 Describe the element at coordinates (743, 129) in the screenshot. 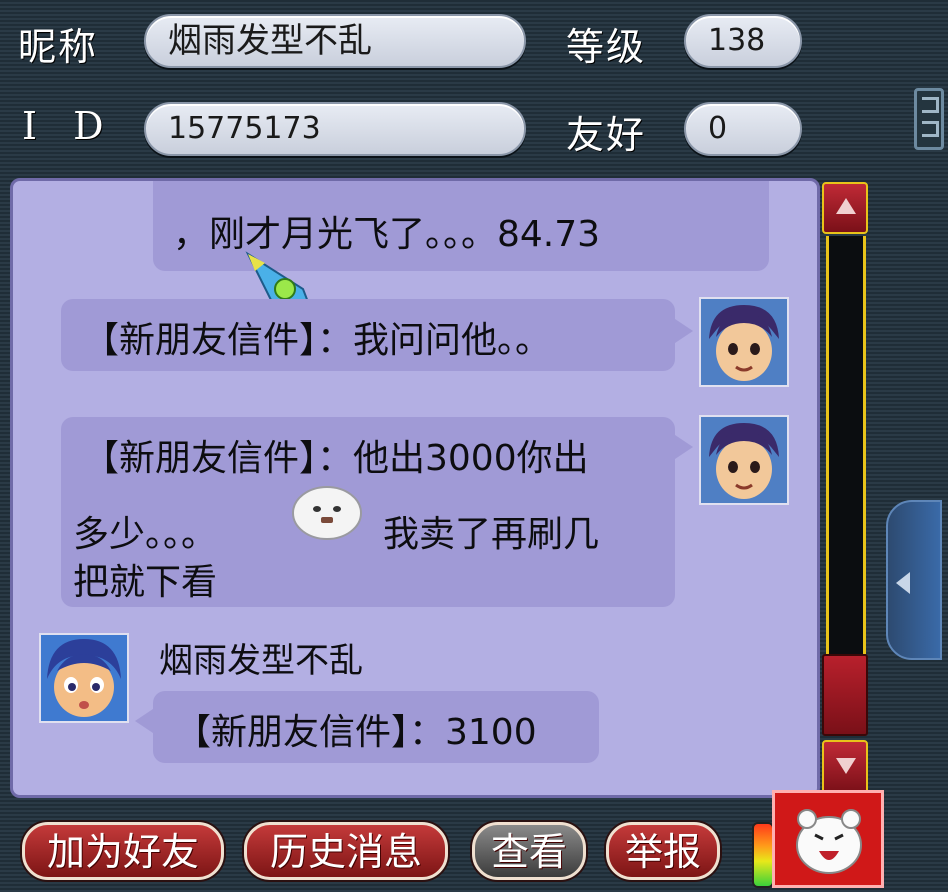

I see `friendship-field: 0` at that location.